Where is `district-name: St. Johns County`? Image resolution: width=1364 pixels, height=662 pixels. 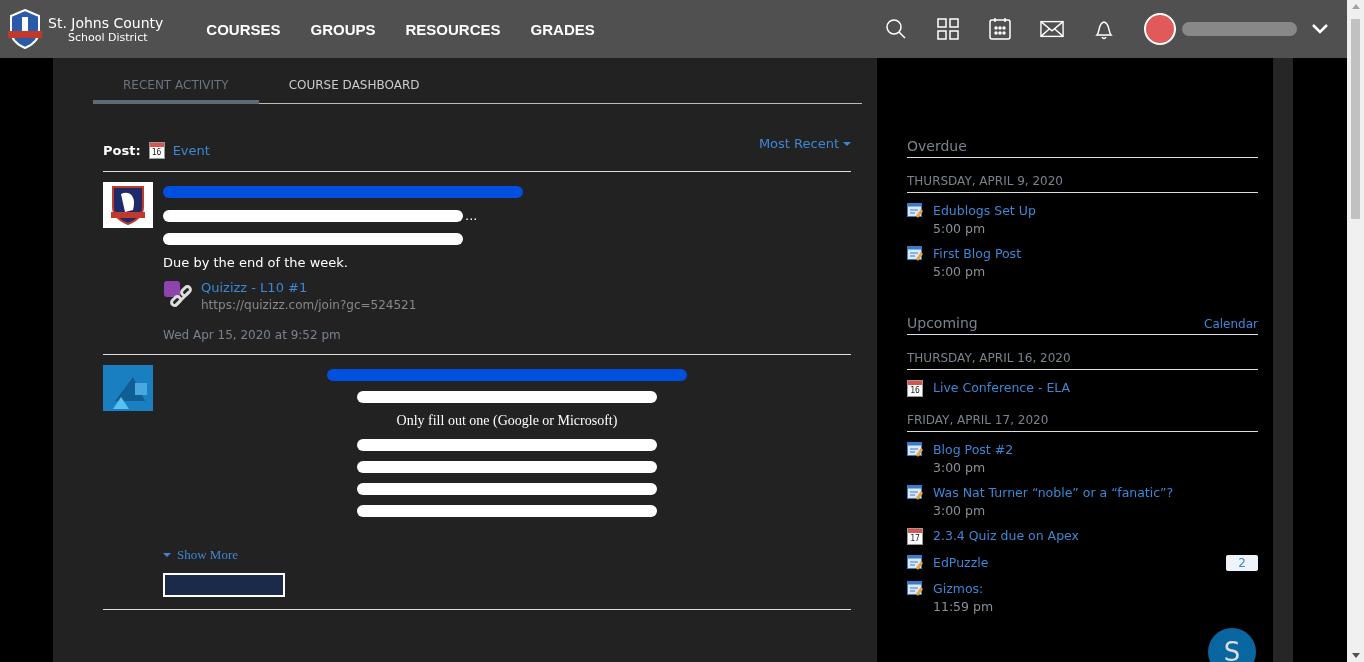
district-name: St. Johns County is located at coordinates (106, 22).